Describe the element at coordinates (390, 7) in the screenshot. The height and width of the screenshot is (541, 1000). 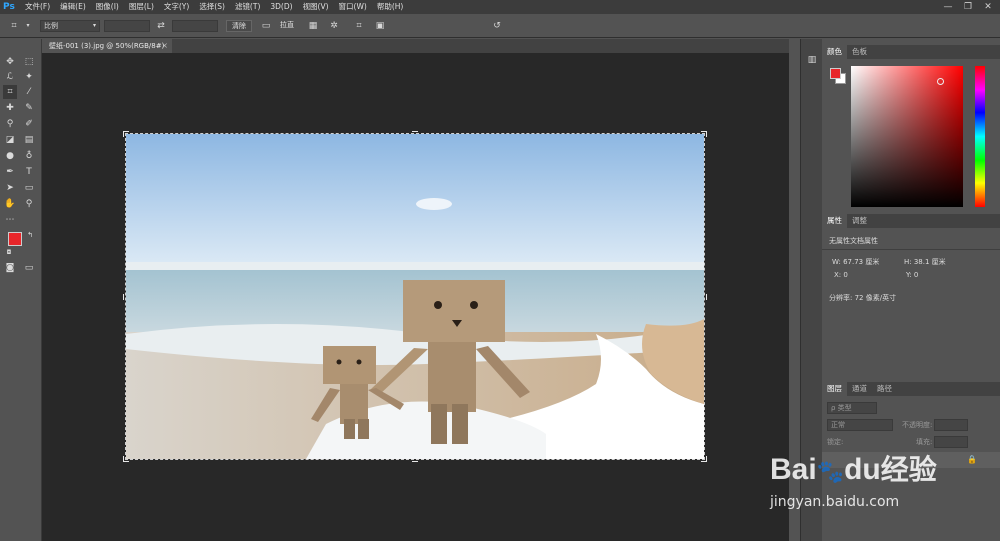
I see `menu-help: 帮助(H)` at that location.